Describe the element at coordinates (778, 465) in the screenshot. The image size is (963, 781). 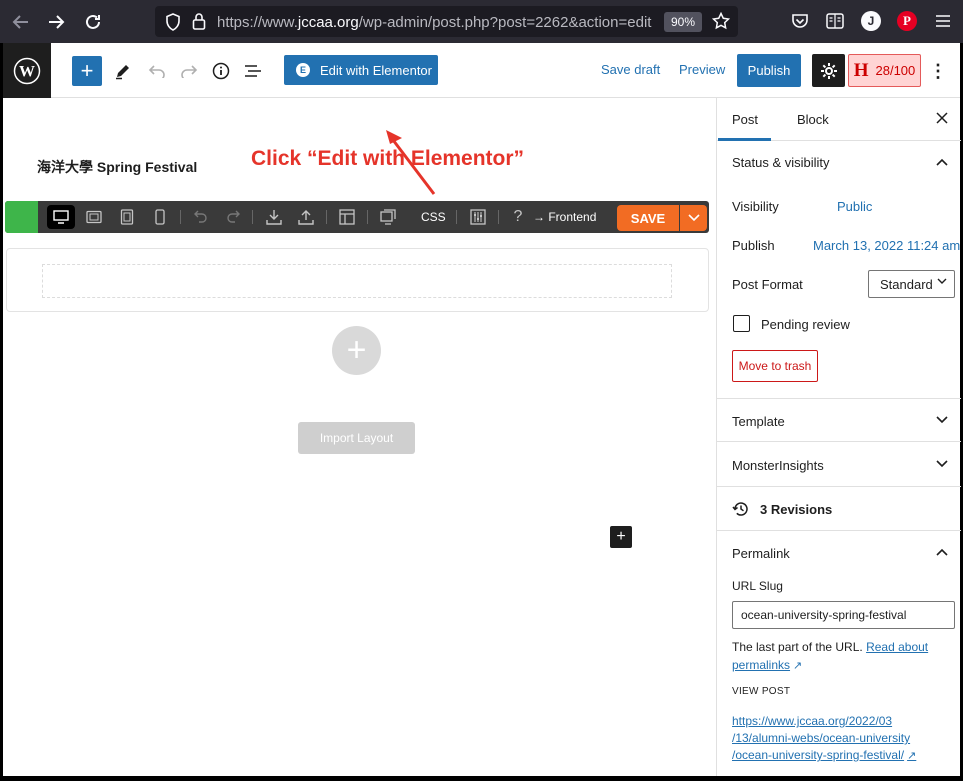
I see `panel-title: MonsterInsights` at that location.